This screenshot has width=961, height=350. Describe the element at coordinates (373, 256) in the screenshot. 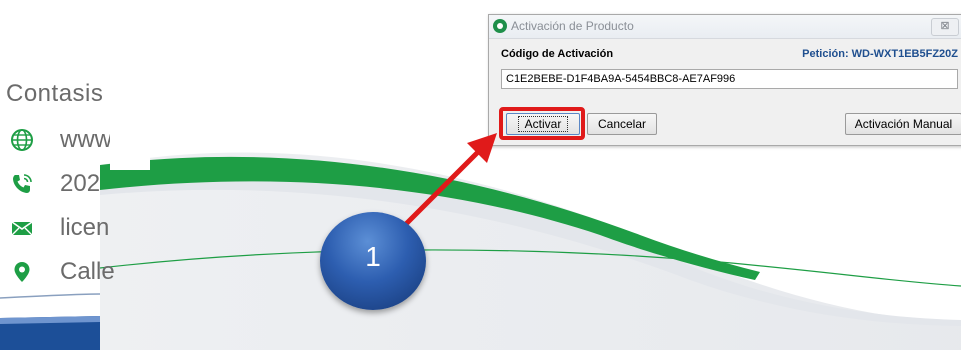

I see `step-number: 1` at that location.